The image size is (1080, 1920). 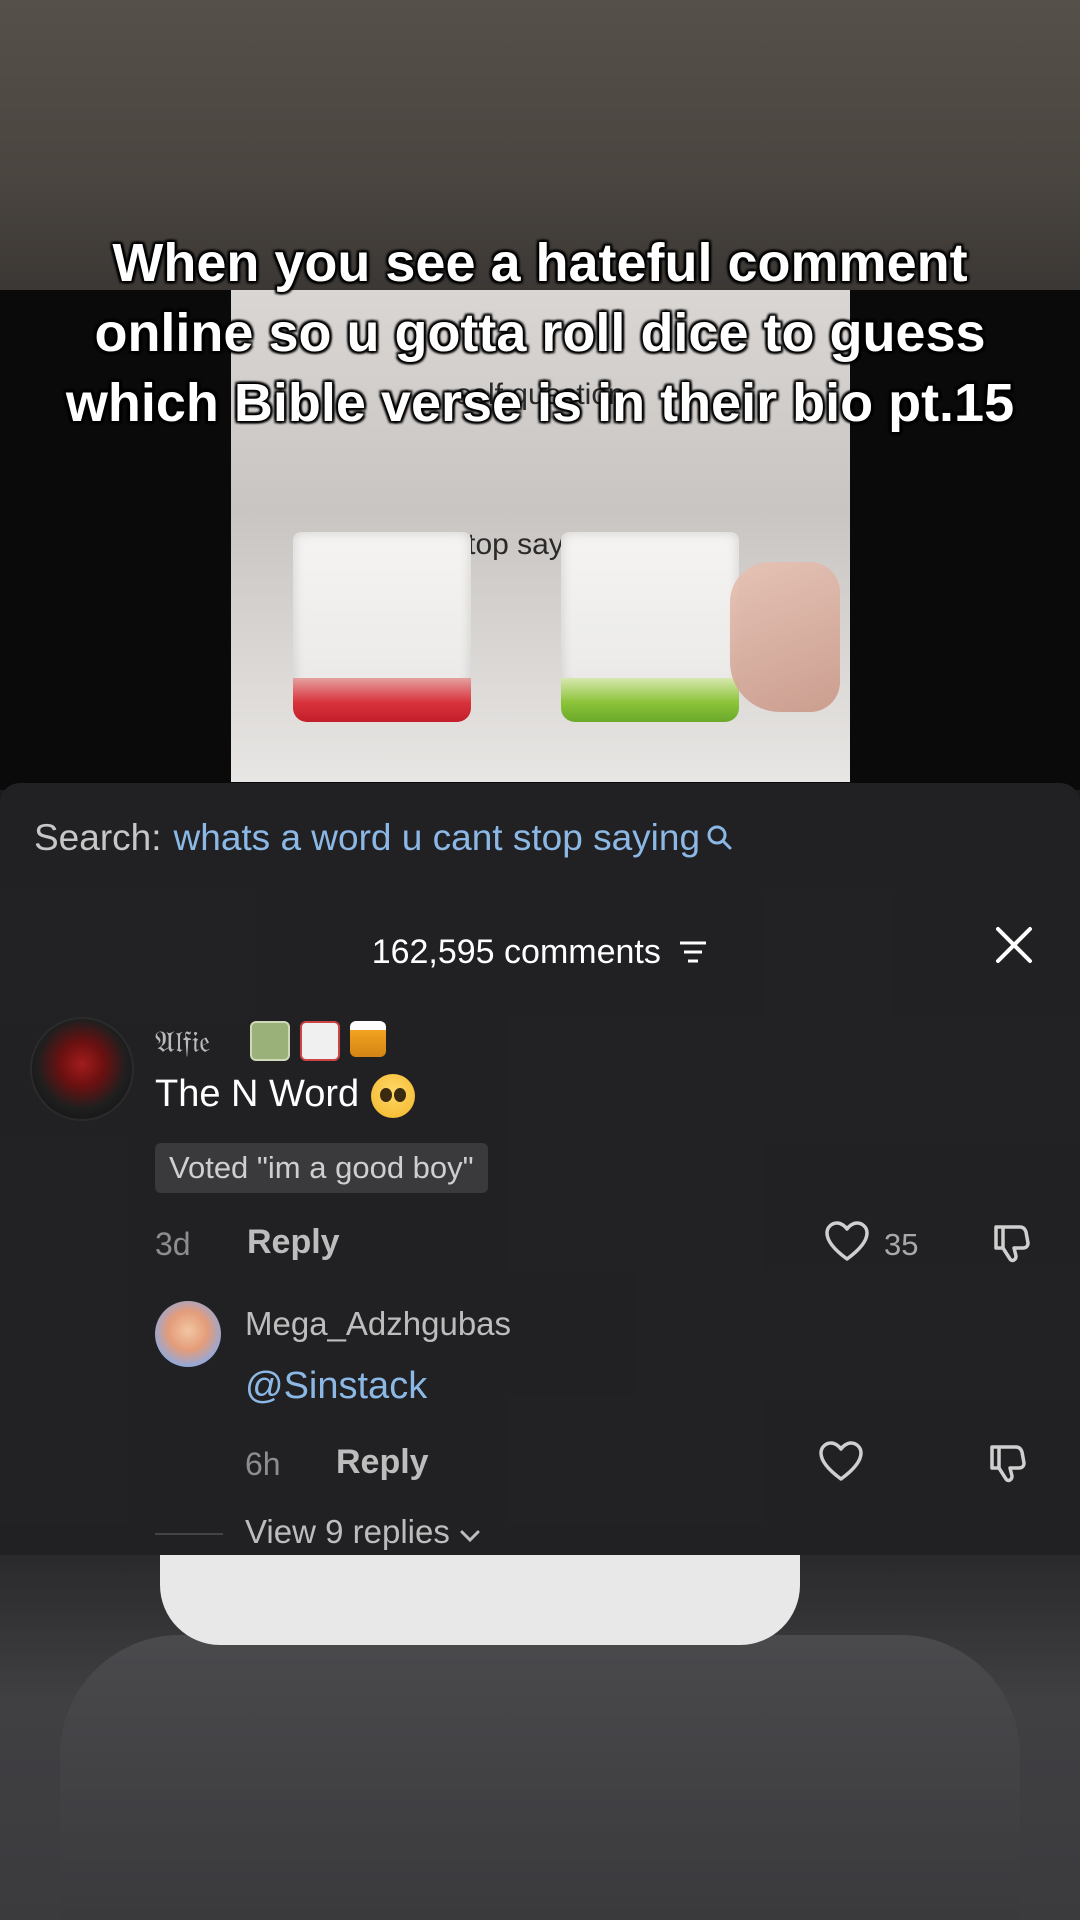 What do you see at coordinates (347, 1531) in the screenshot?
I see `view-replies-label: View 9 replies` at bounding box center [347, 1531].